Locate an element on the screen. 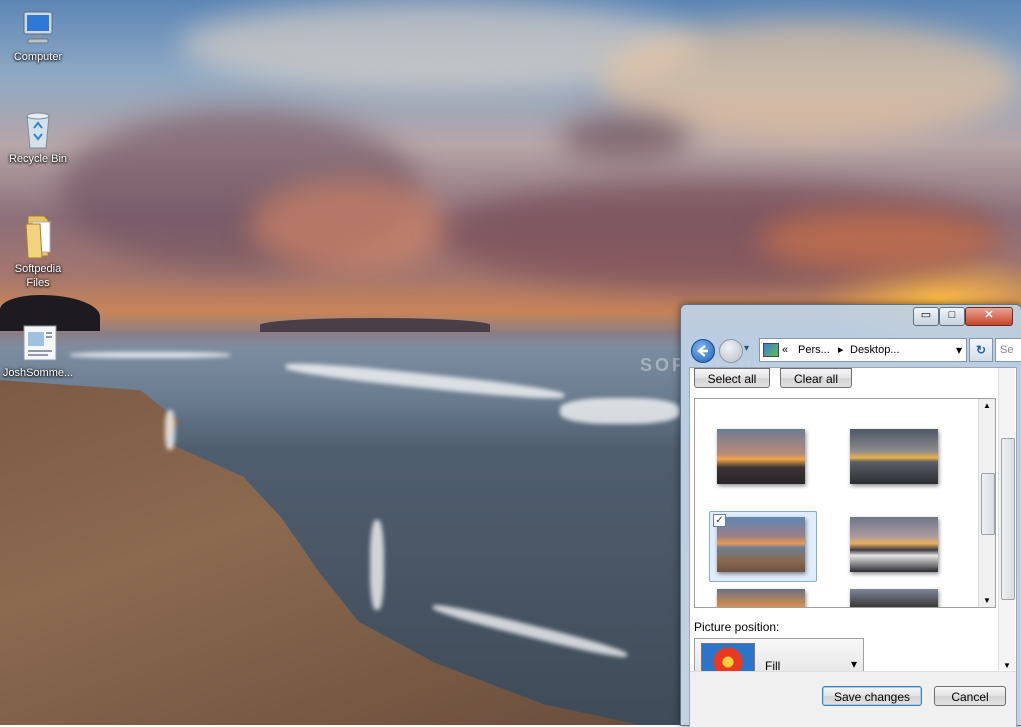  wallpaper-thumbnail-sunset-rocks is located at coordinates (761, 456).